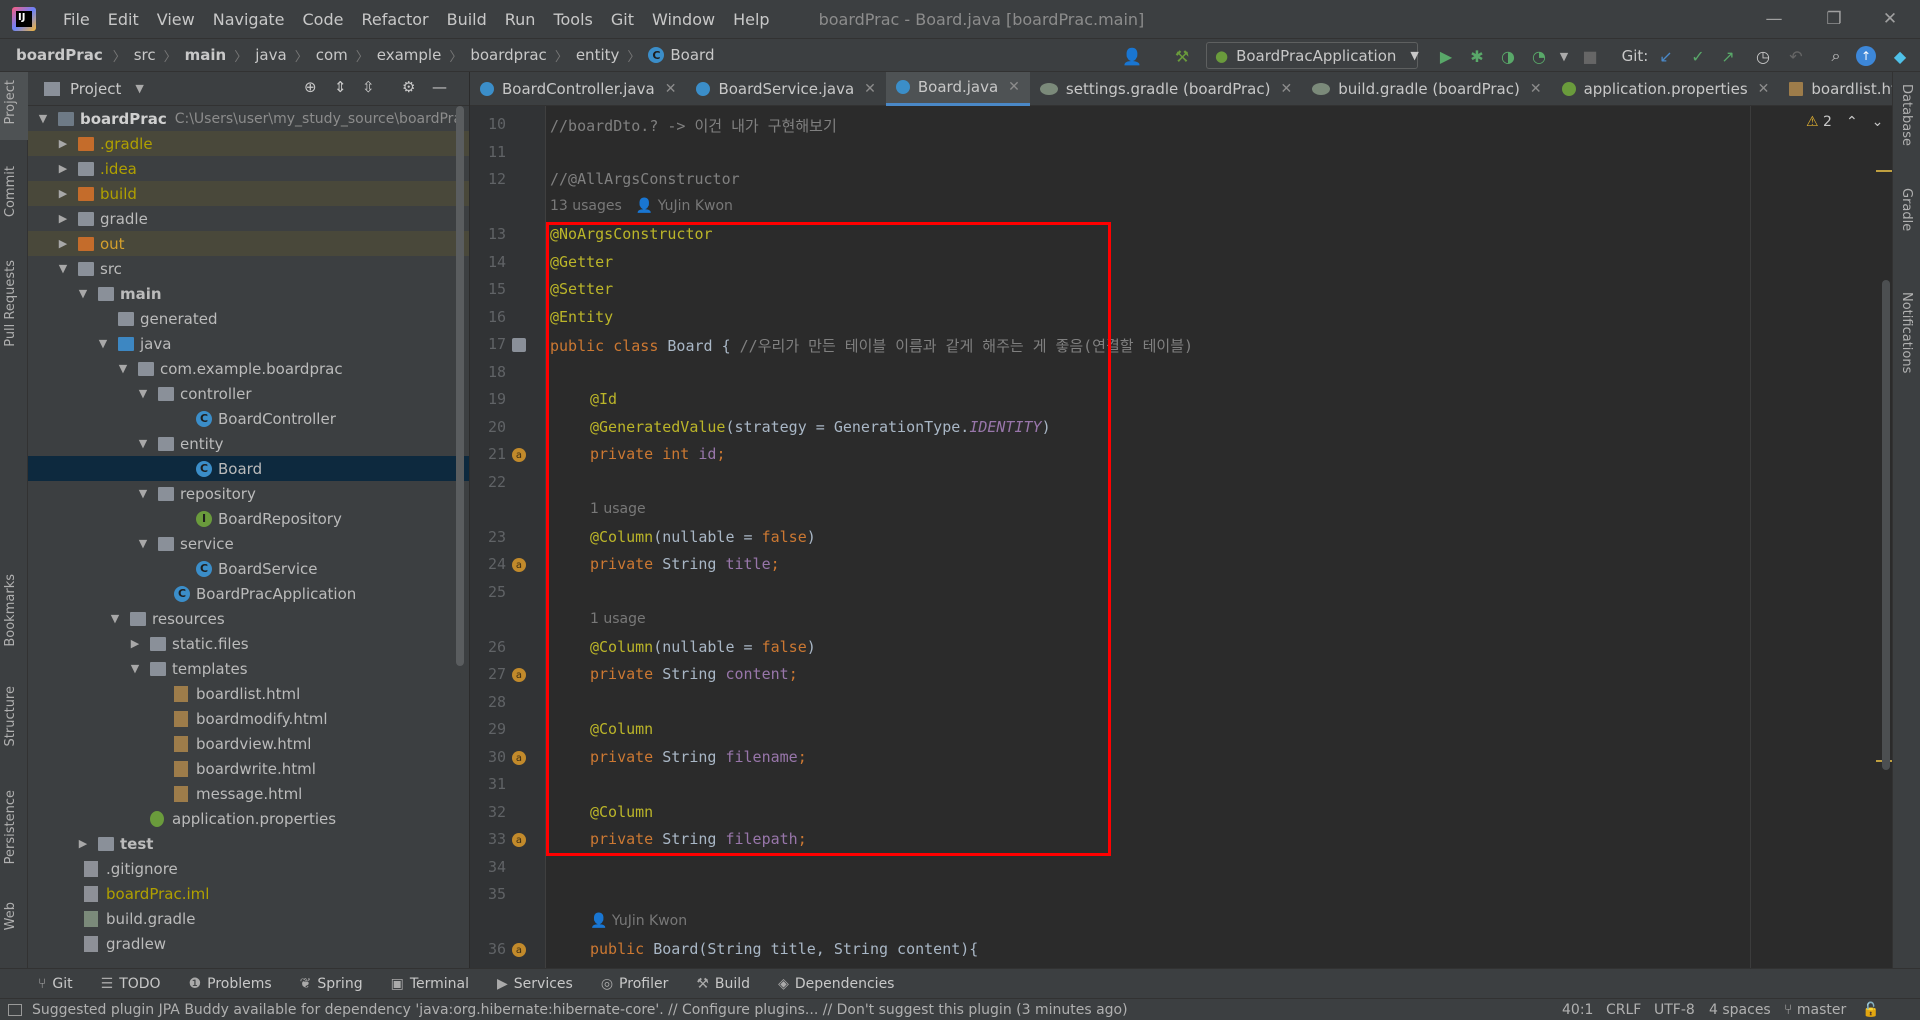  What do you see at coordinates (323, 19) in the screenshot?
I see `menu-code: Code` at bounding box center [323, 19].